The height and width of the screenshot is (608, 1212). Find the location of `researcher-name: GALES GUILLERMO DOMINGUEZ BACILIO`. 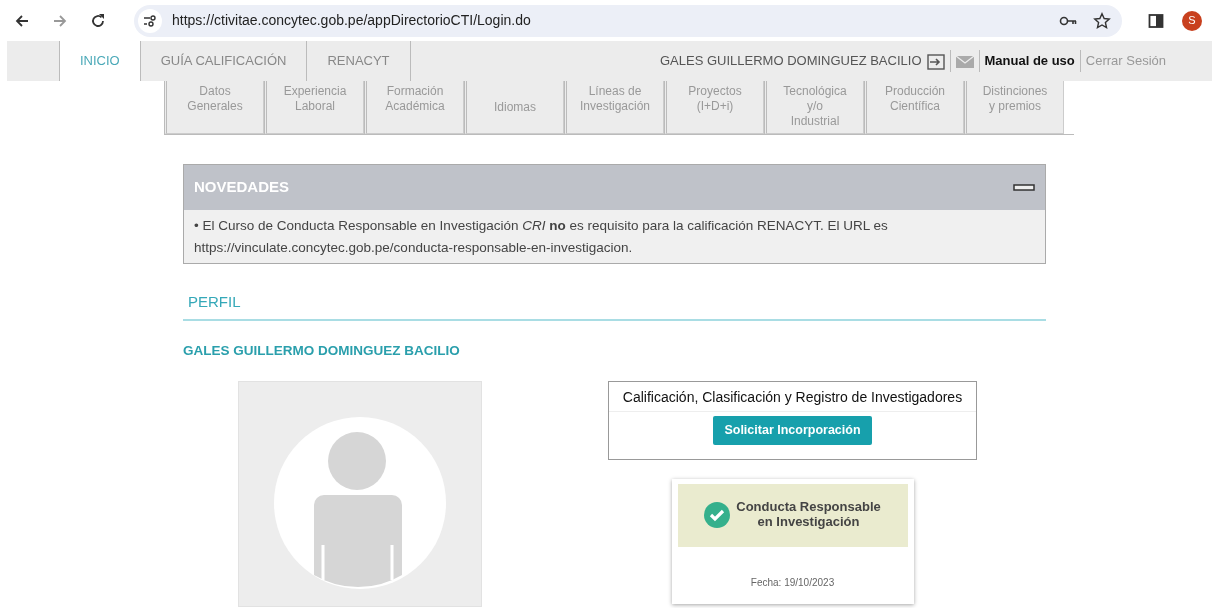

researcher-name: GALES GUILLERMO DOMINGUEZ BACILIO is located at coordinates (322, 350).